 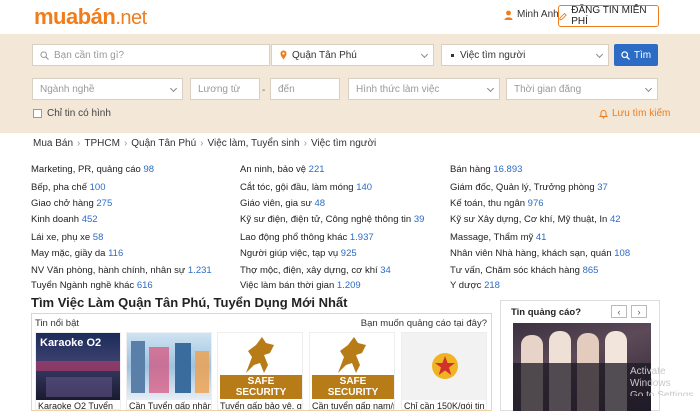 What do you see at coordinates (619, 311) in the screenshot?
I see `prev-arrow-button: ‹` at bounding box center [619, 311].